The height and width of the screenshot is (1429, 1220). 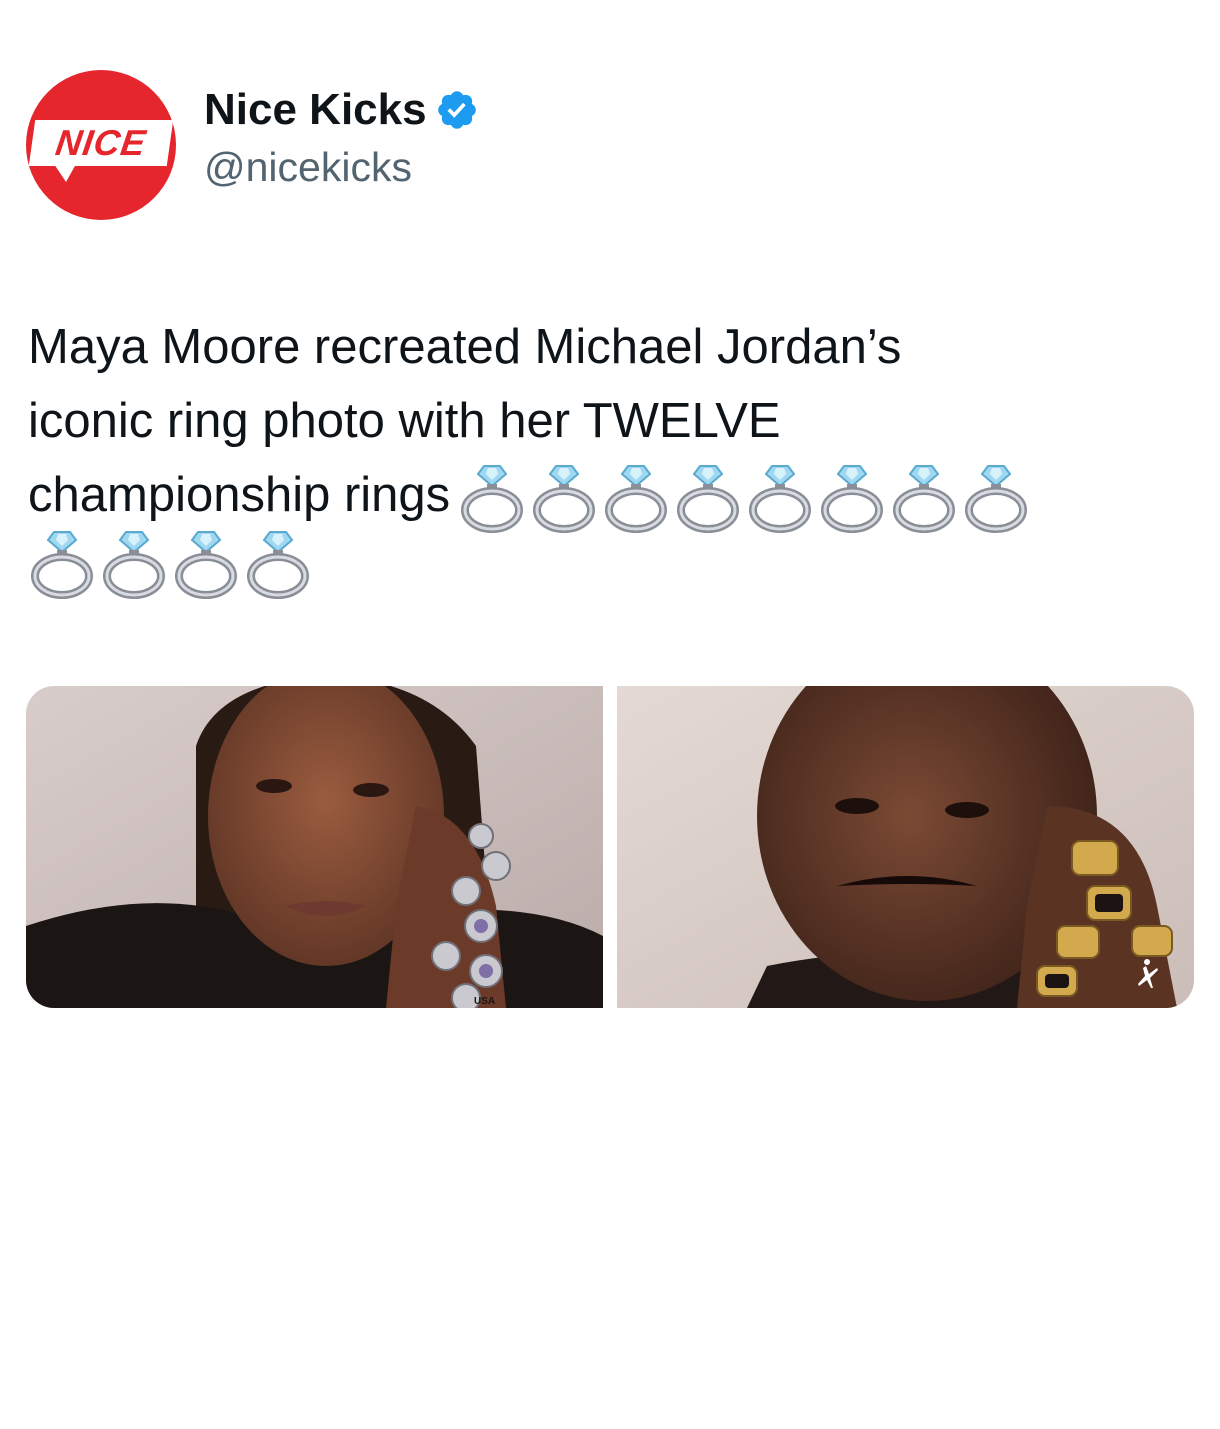 I want to click on avatar: NICE, so click(x=101, y=145).